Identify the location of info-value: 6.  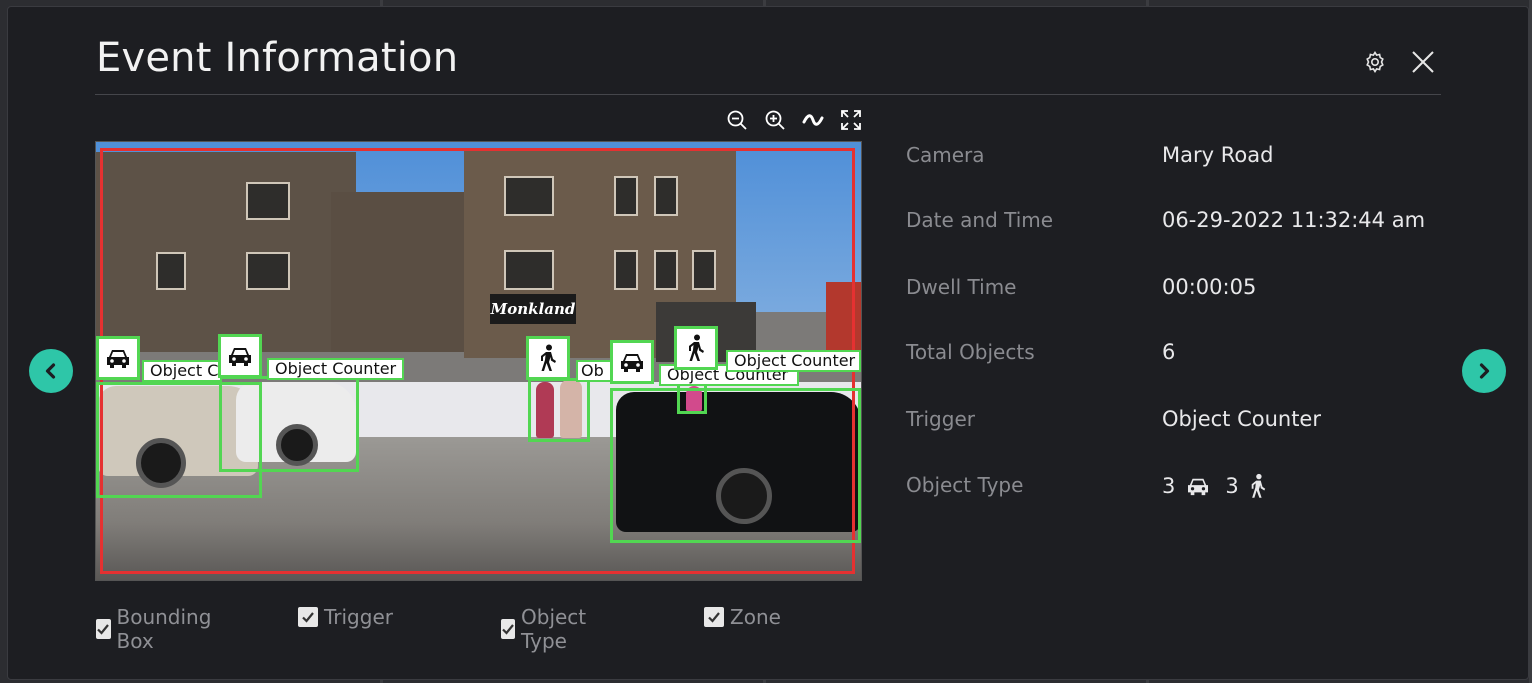
(1169, 352).